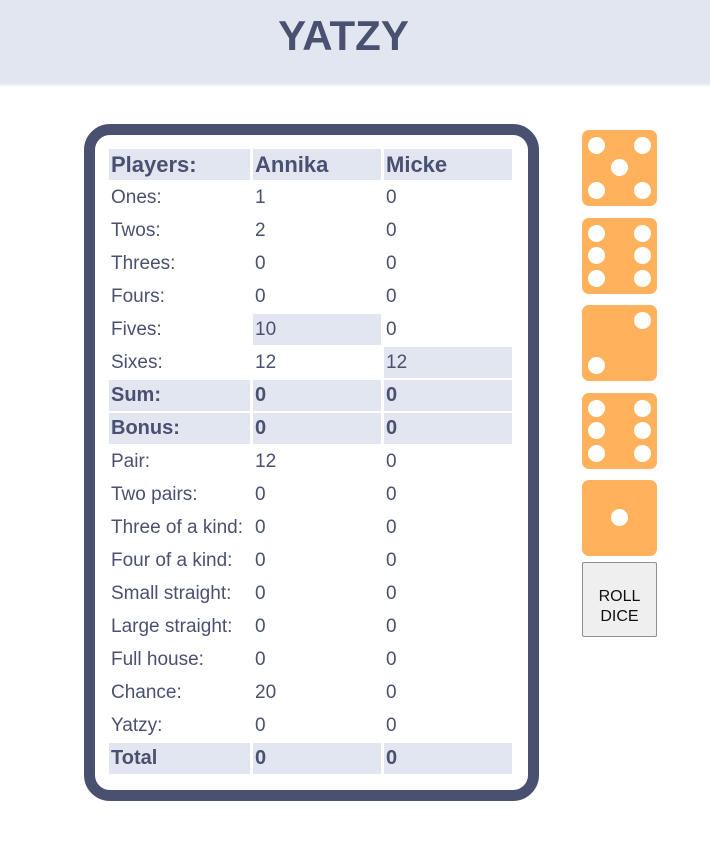  What do you see at coordinates (448, 362) in the screenshot?
I see `score-cell-highlighted: 12` at bounding box center [448, 362].